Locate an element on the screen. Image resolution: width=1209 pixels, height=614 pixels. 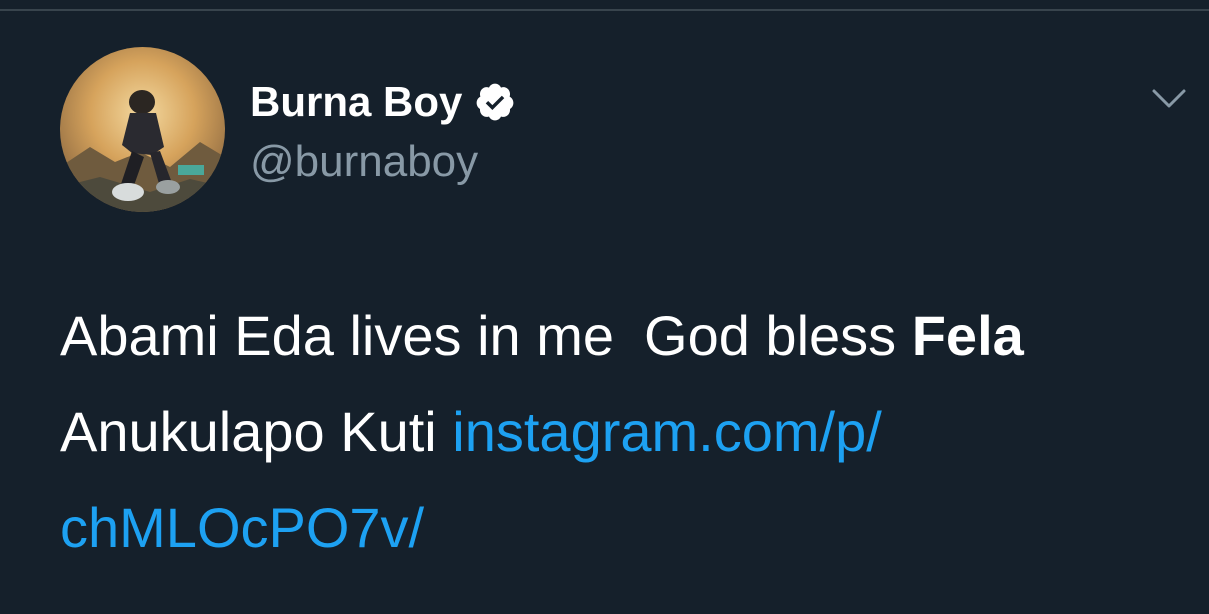
verified-badge-icon is located at coordinates (495, 102).